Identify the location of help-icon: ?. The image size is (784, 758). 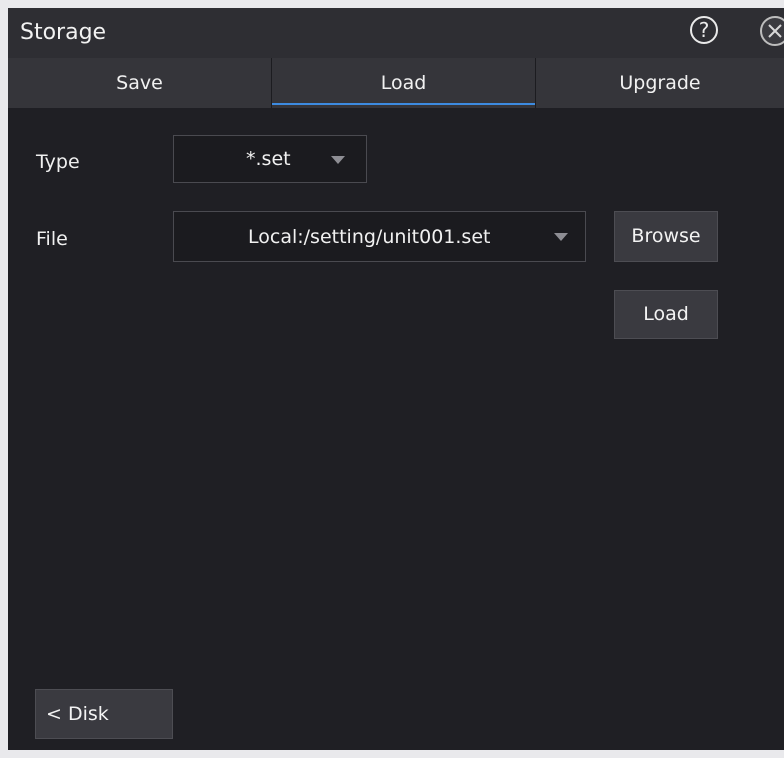
(704, 30).